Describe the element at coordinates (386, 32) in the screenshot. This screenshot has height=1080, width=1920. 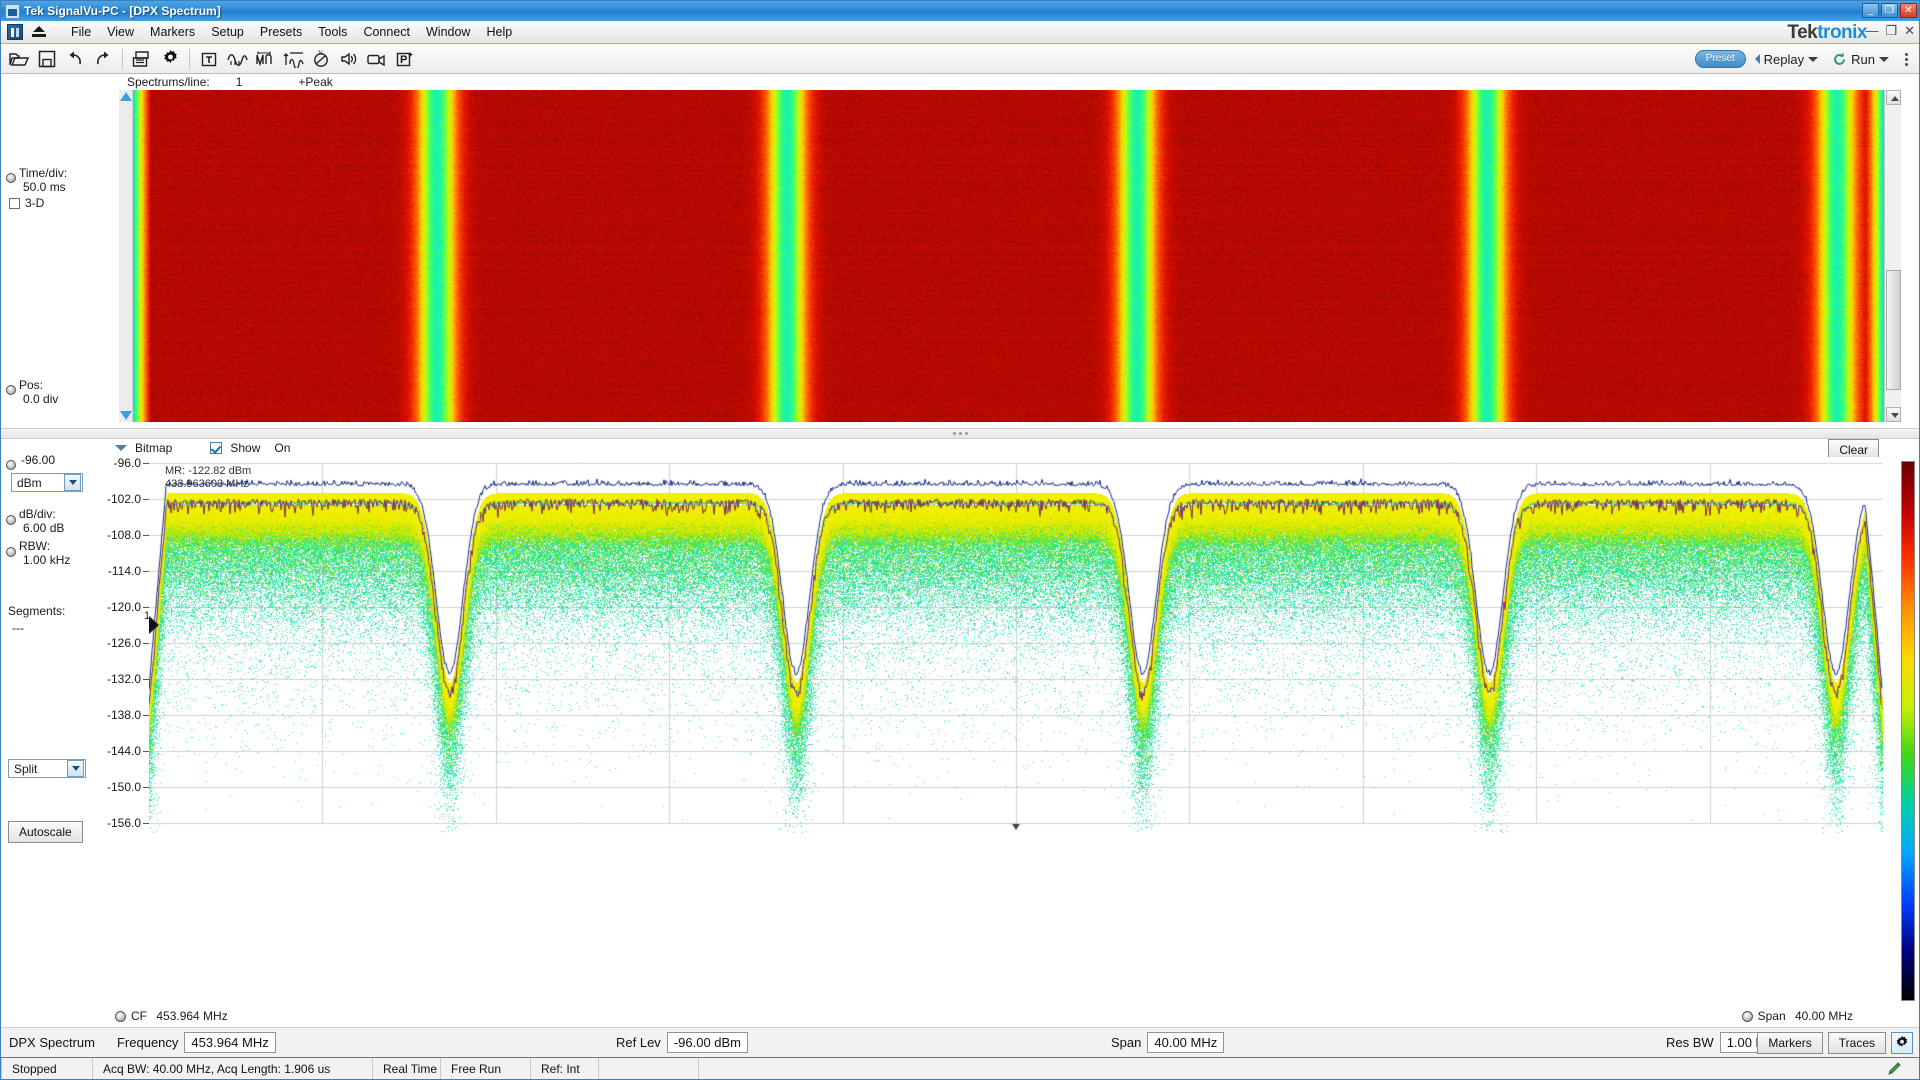
I see `menu-item-connect: Connect` at that location.